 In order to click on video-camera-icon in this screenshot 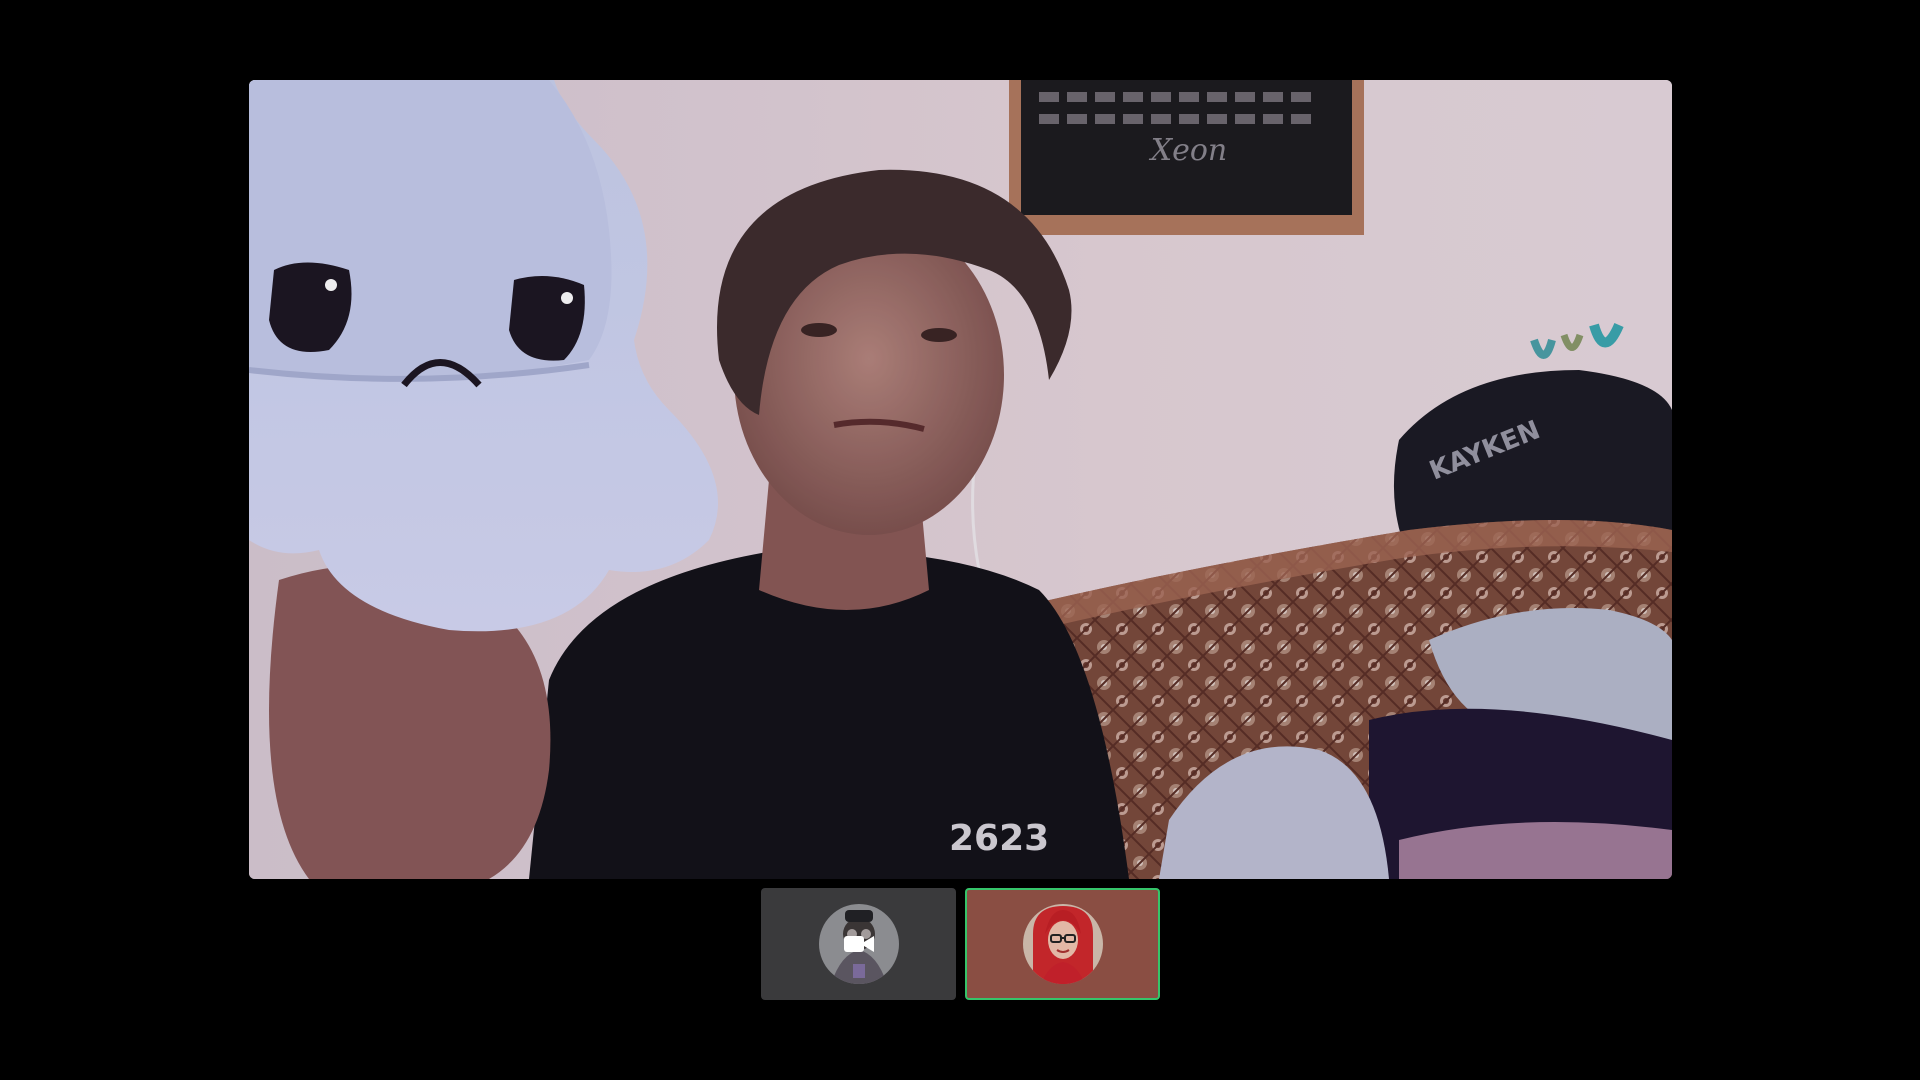, I will do `click(858, 944)`.